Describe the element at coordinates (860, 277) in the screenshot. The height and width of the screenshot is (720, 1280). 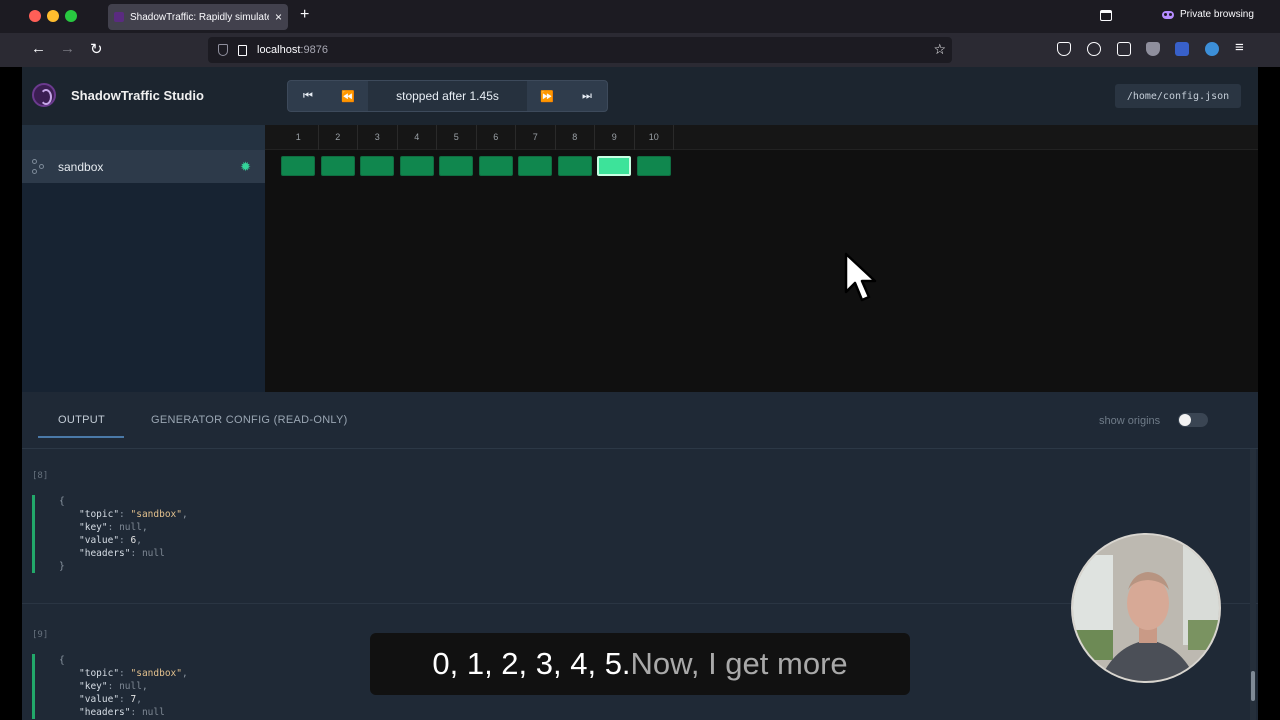
I see `mouse-cursor-icon` at that location.